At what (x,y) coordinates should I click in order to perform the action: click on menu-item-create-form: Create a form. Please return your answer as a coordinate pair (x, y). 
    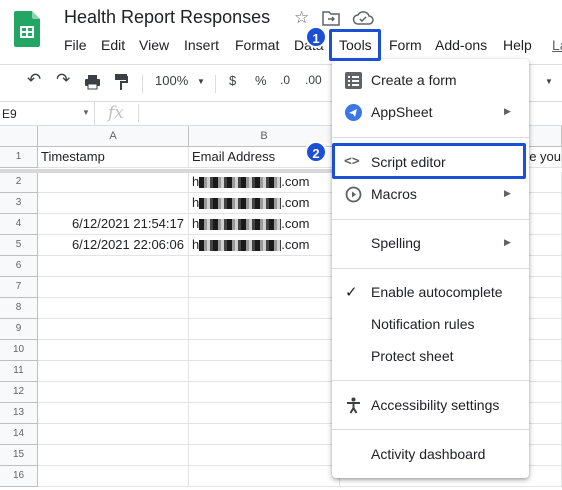
    Looking at the image, I should click on (430, 80).